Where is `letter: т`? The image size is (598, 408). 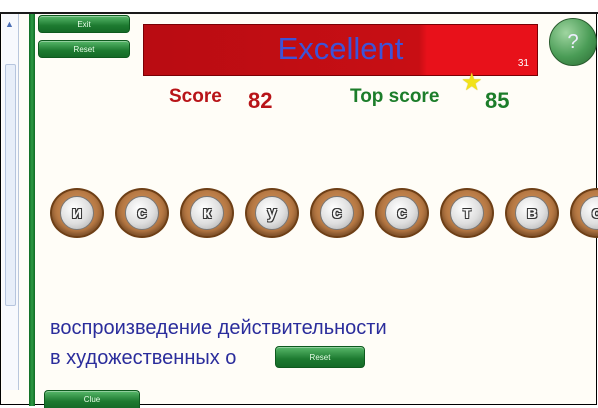
letter: т is located at coordinates (467, 213).